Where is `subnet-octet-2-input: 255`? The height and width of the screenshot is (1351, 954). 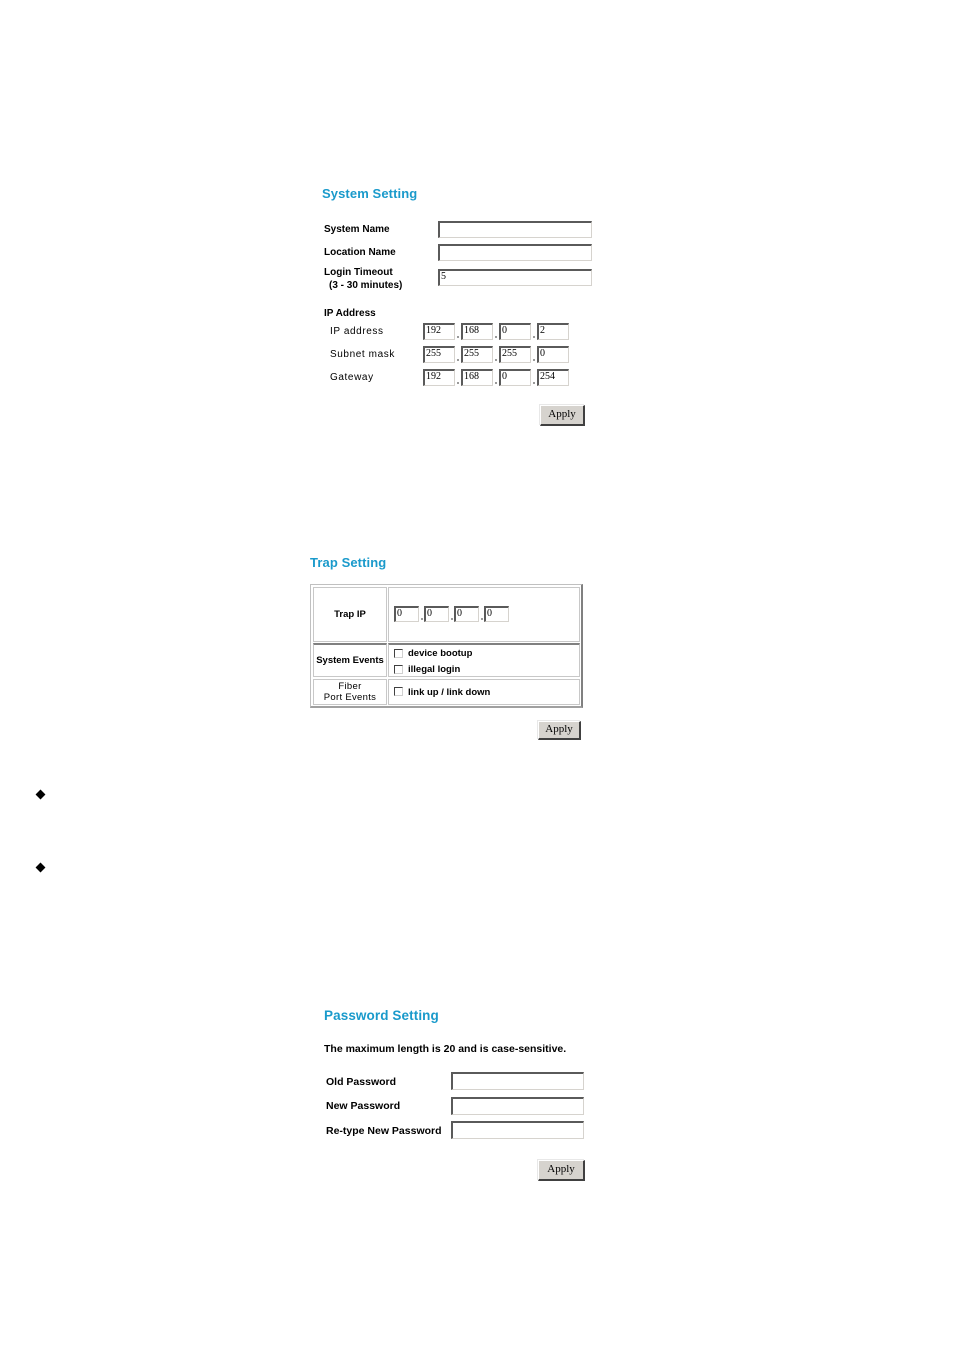 subnet-octet-2-input: 255 is located at coordinates (477, 354).